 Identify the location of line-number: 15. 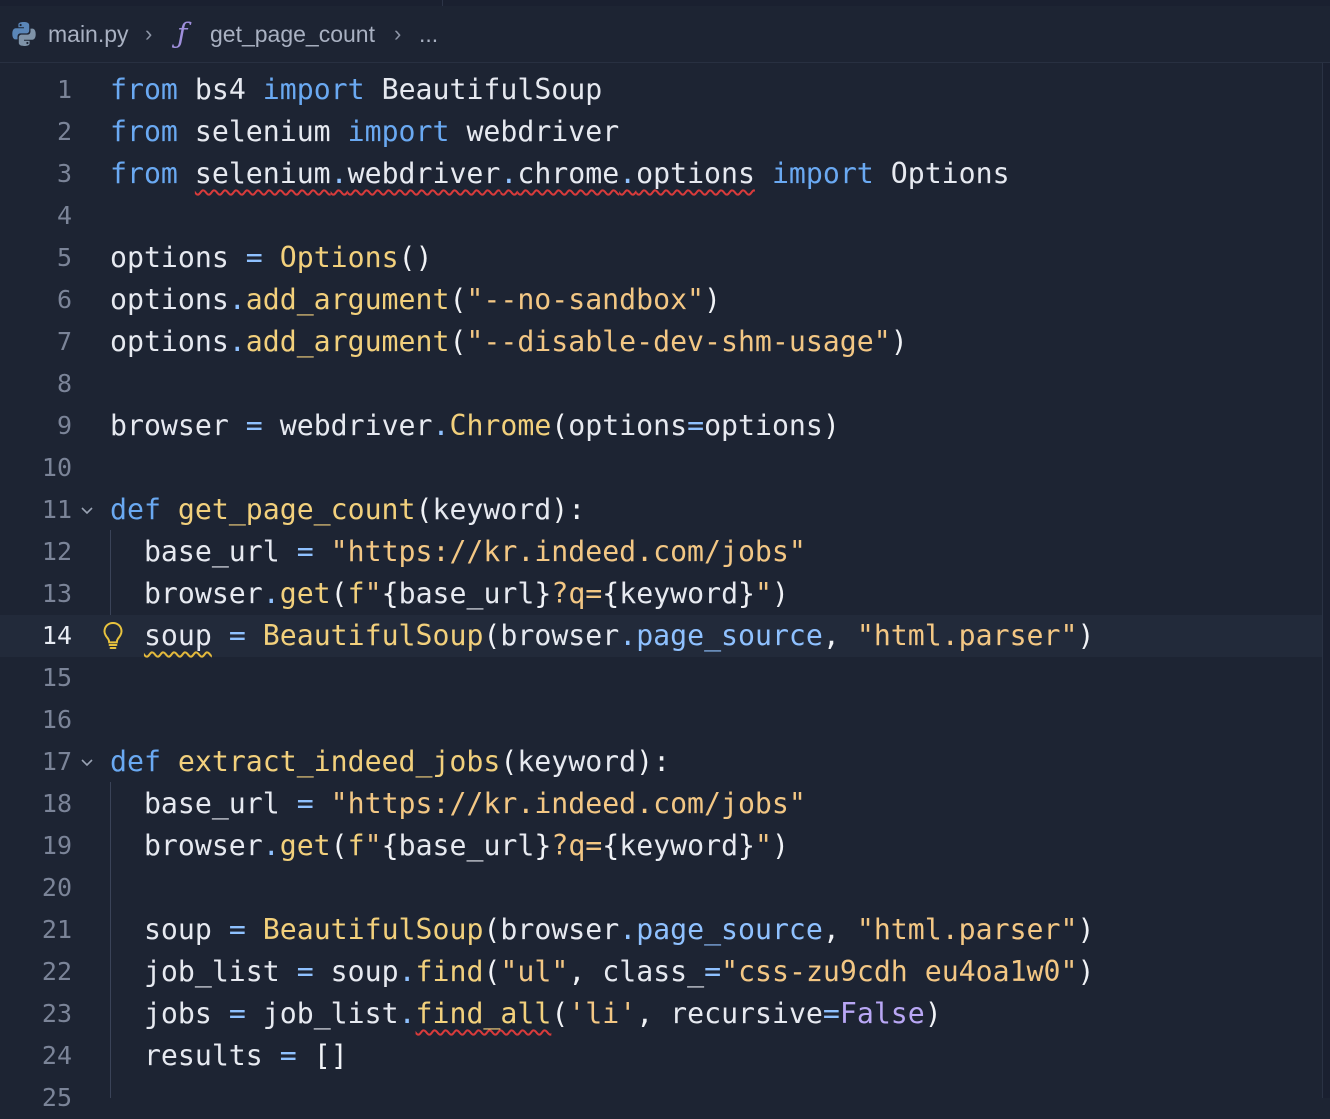
(36, 678).